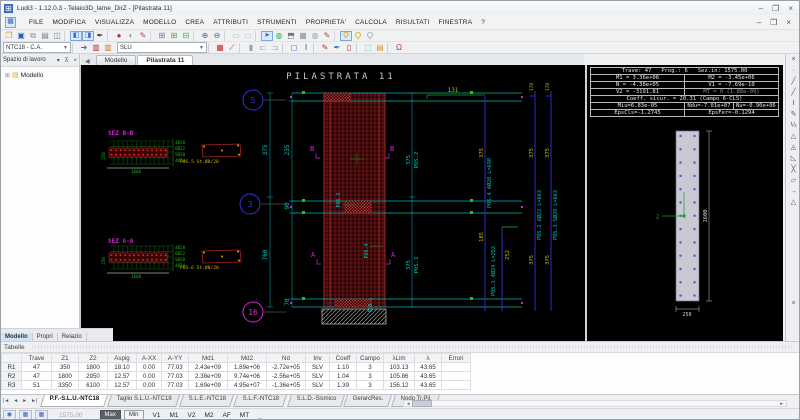  Describe the element at coordinates (131, 36) in the screenshot. I see `material-gray-icon: ◐` at that location.